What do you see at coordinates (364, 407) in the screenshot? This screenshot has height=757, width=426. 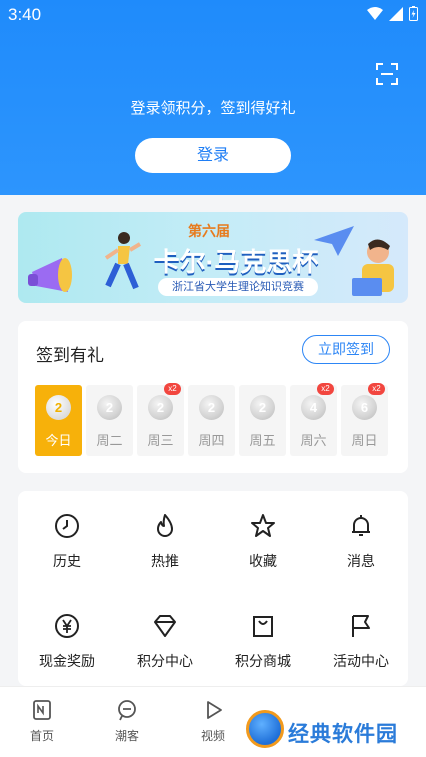 I see `coin-icon: 6` at bounding box center [364, 407].